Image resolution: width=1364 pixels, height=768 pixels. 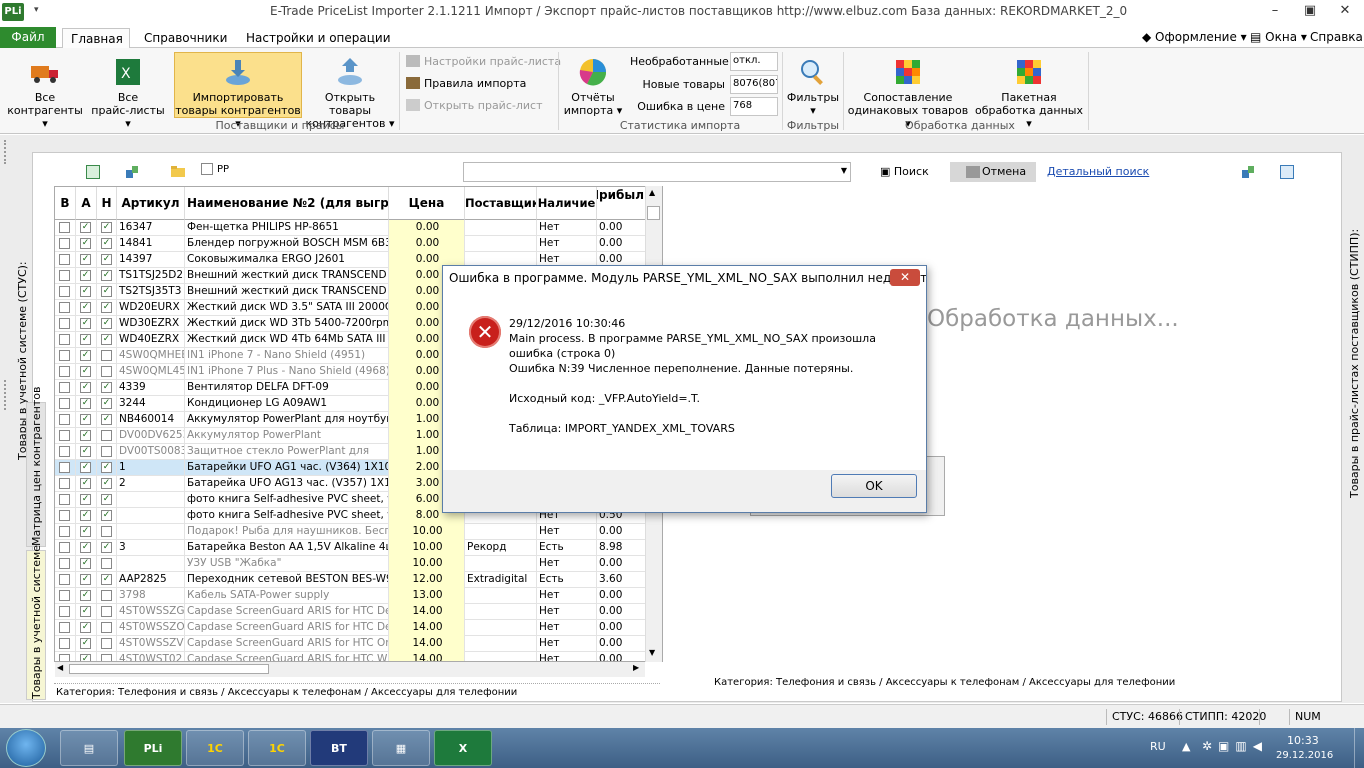 I want to click on pricelist-tool-icon, so click(x=132, y=172).